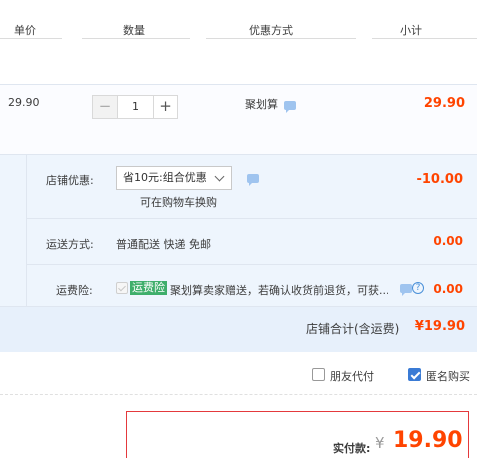 This screenshot has width=477, height=458. I want to click on anonymous-purchase-label: 匿名购买, so click(448, 376).